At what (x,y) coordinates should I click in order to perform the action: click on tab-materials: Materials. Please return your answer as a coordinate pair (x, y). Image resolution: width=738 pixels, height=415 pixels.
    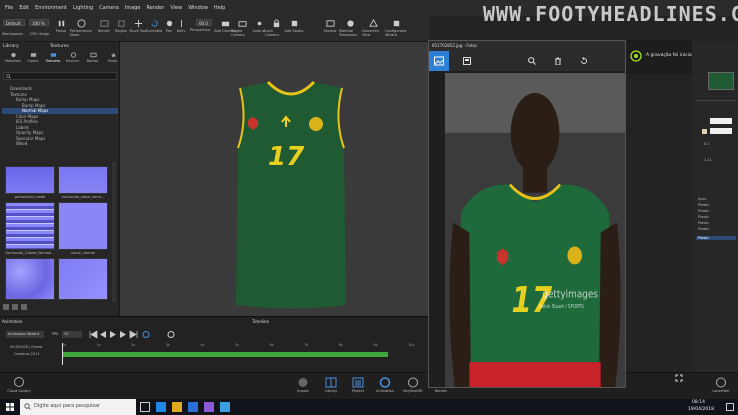
    Looking at the image, I should click on (13, 57).